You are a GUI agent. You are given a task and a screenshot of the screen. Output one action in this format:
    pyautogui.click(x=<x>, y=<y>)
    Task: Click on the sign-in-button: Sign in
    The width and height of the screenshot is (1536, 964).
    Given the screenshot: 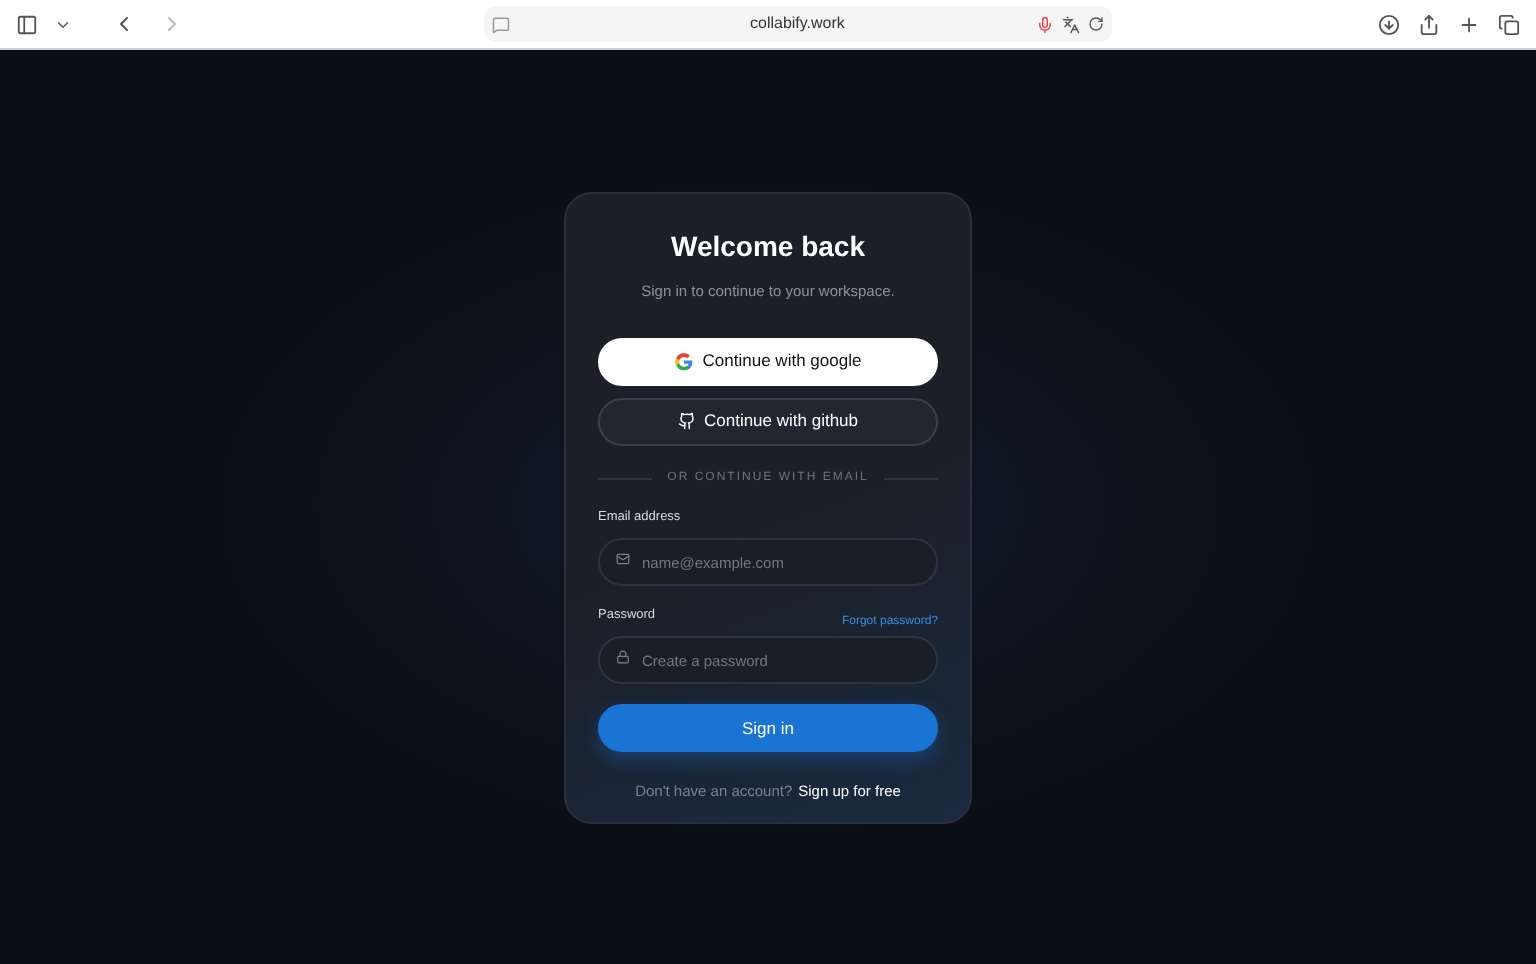 What is the action you would take?
    pyautogui.click(x=768, y=728)
    